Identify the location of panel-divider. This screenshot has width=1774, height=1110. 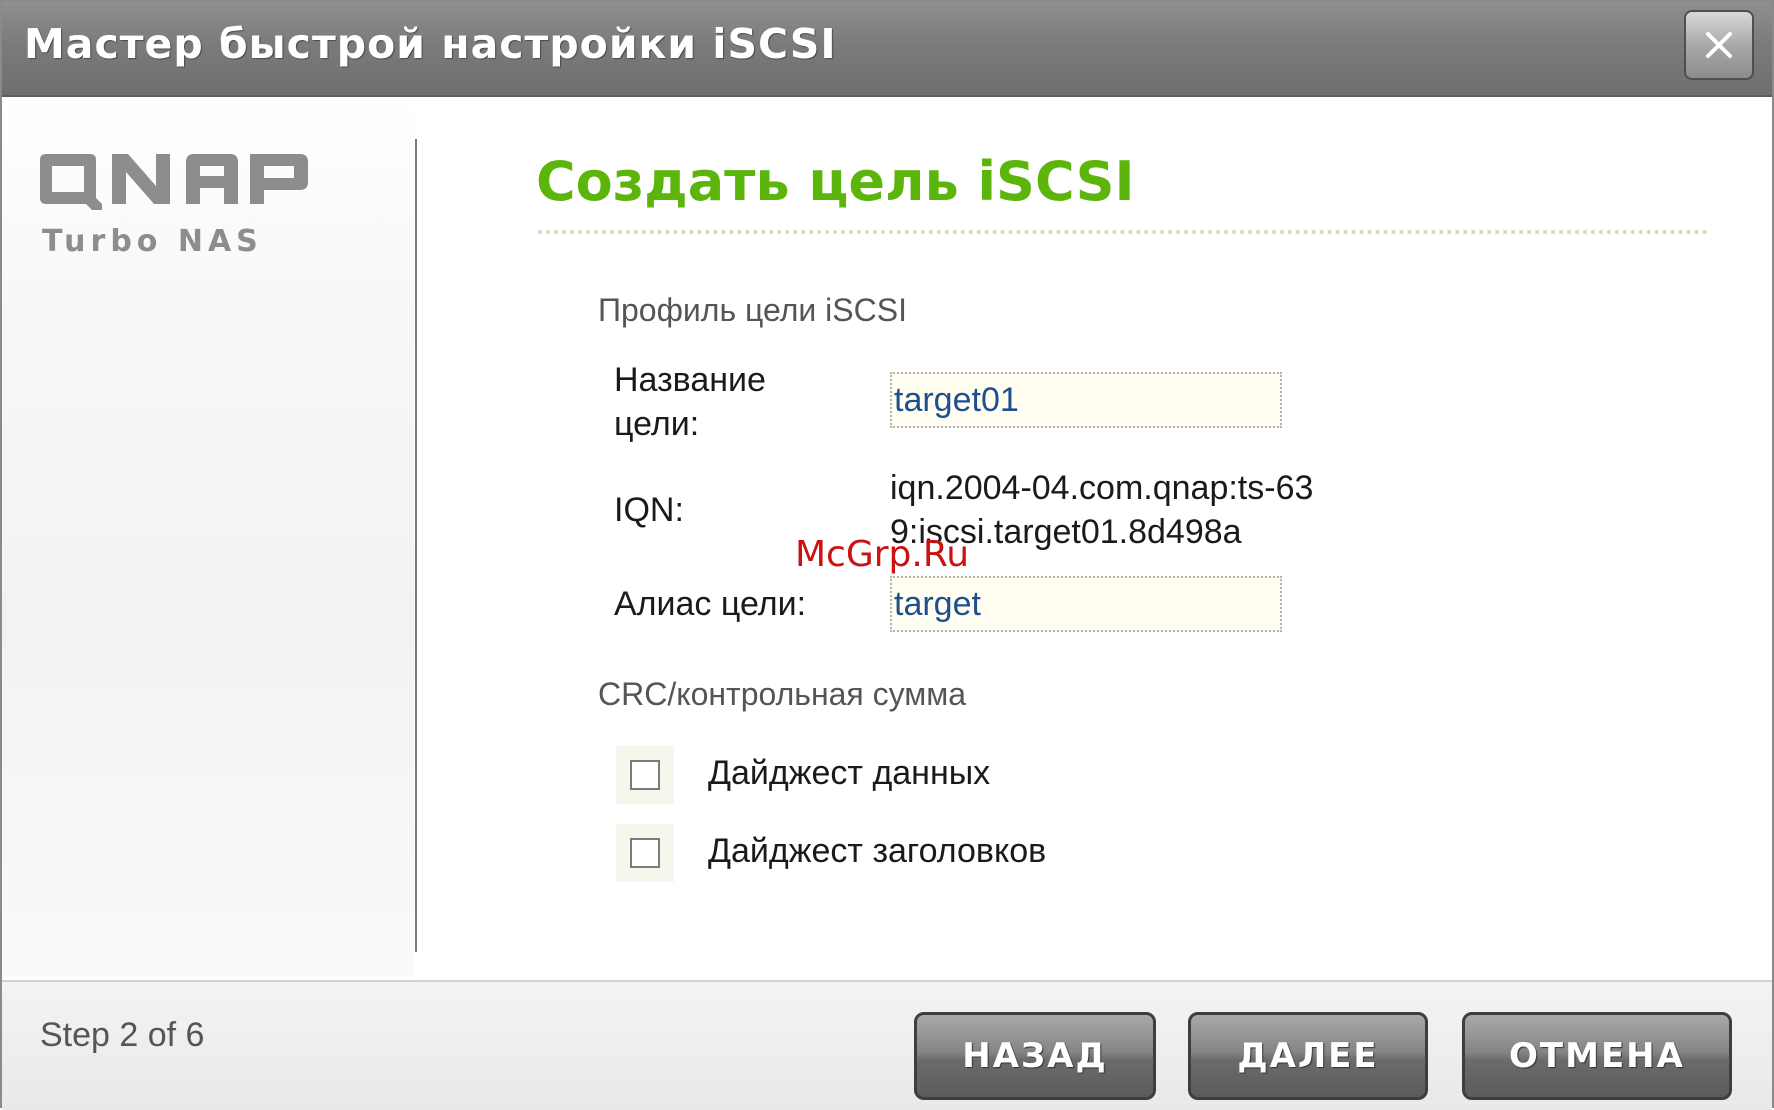
(416, 545).